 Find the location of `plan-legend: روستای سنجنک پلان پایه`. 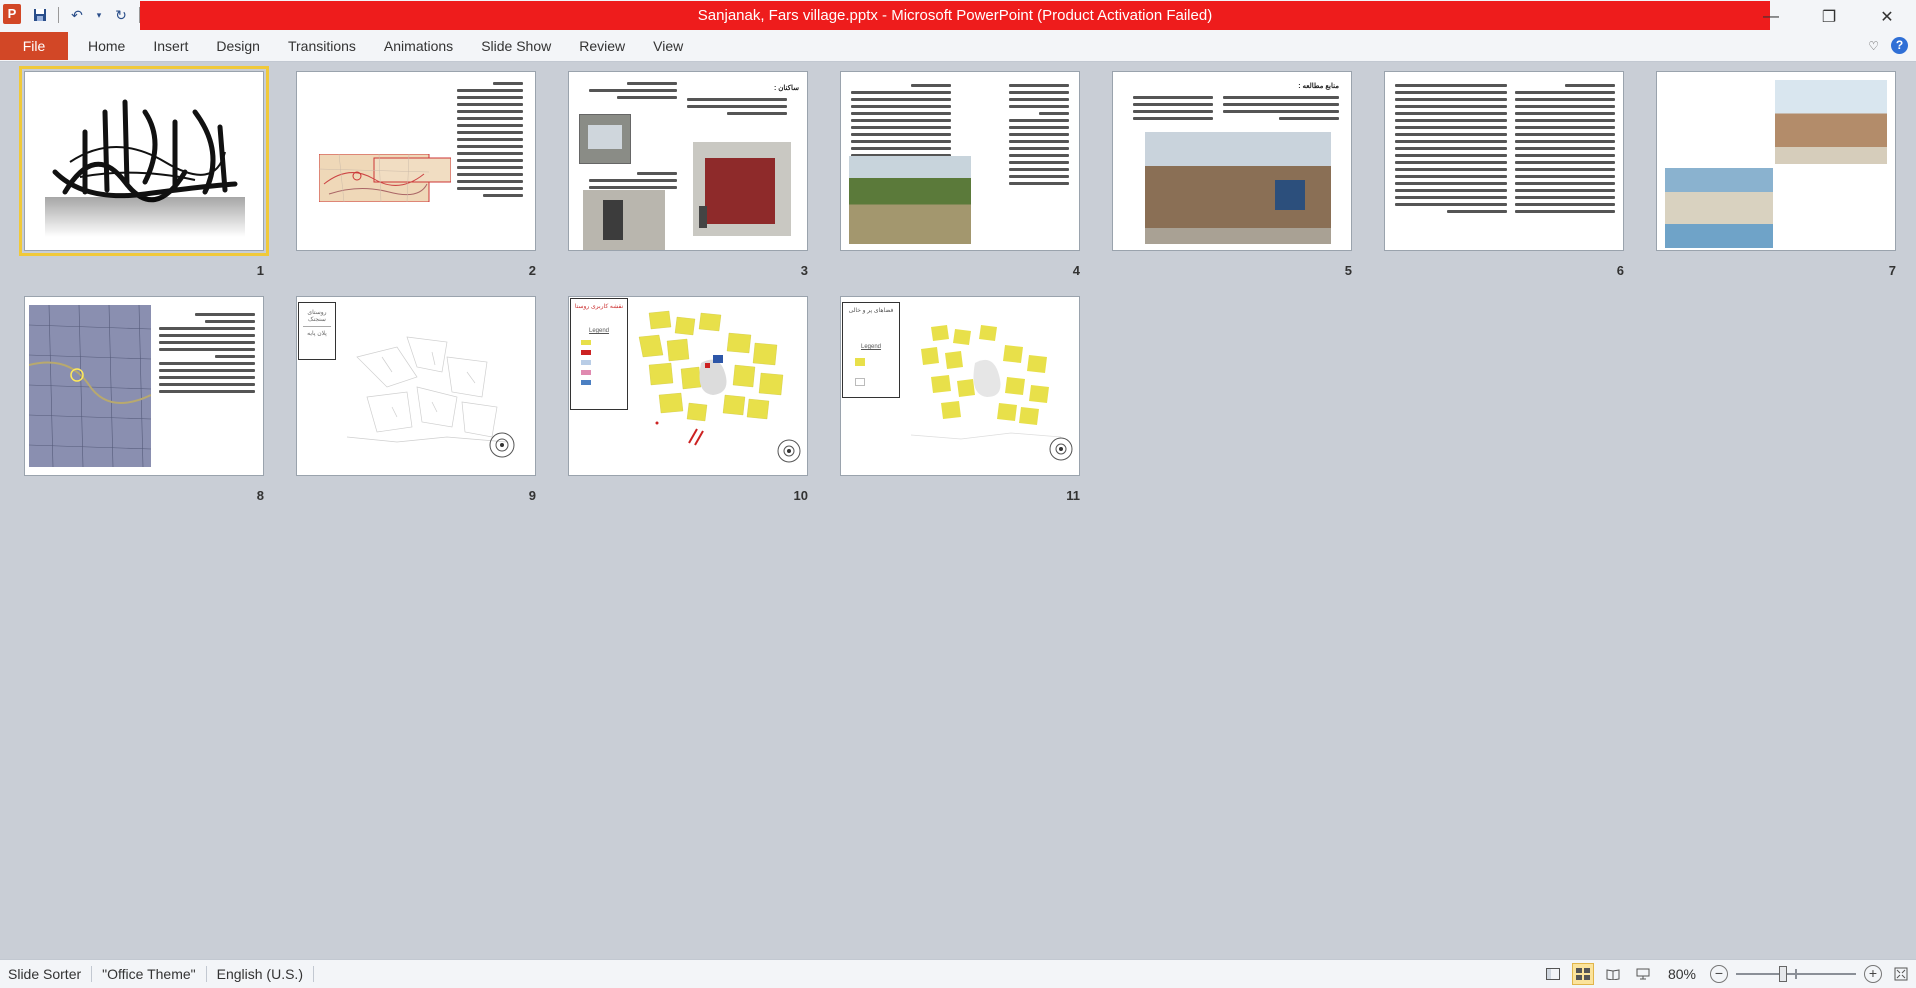

plan-legend: روستای سنجنک پلان پایه is located at coordinates (317, 331).